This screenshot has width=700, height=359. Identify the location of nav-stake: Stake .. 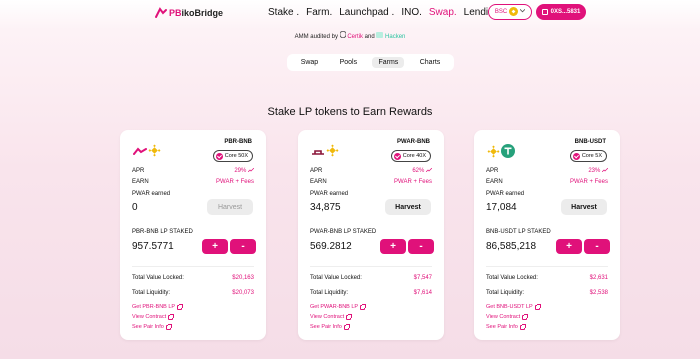
(283, 12).